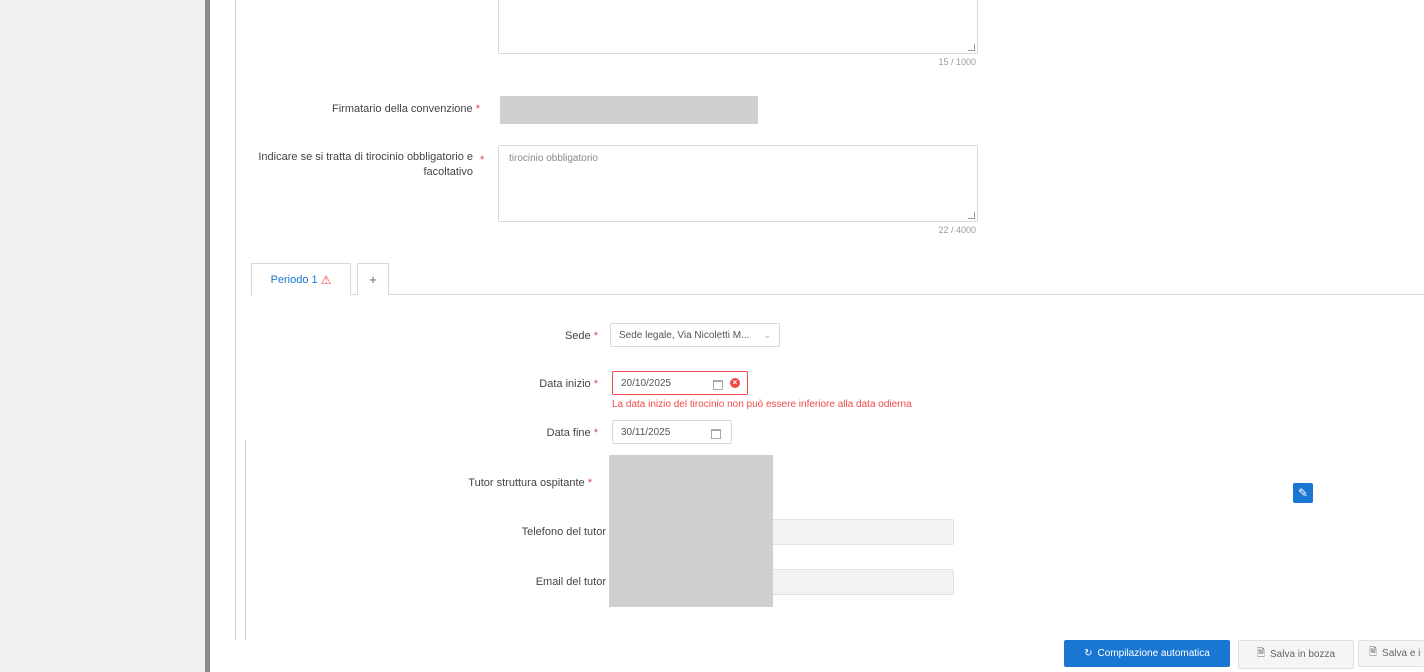  I want to click on telefono-label: Telefono del tutor, so click(563, 532).